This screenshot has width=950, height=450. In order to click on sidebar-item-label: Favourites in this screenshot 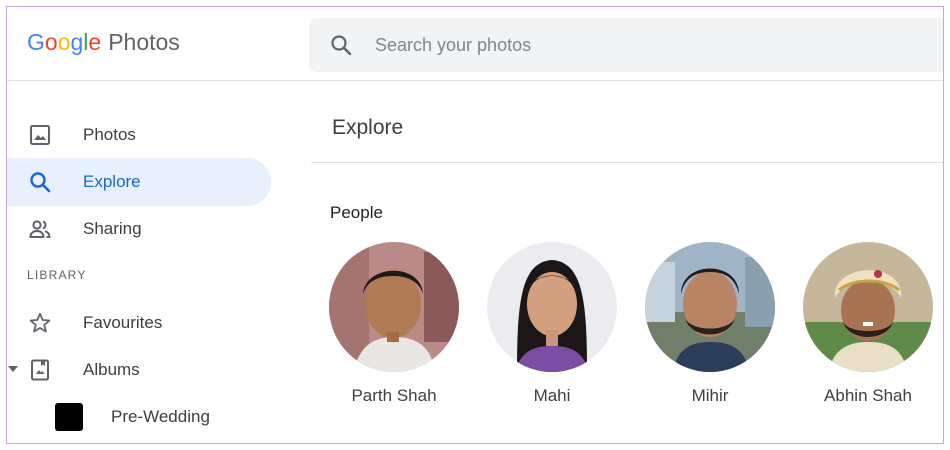, I will do `click(123, 322)`.